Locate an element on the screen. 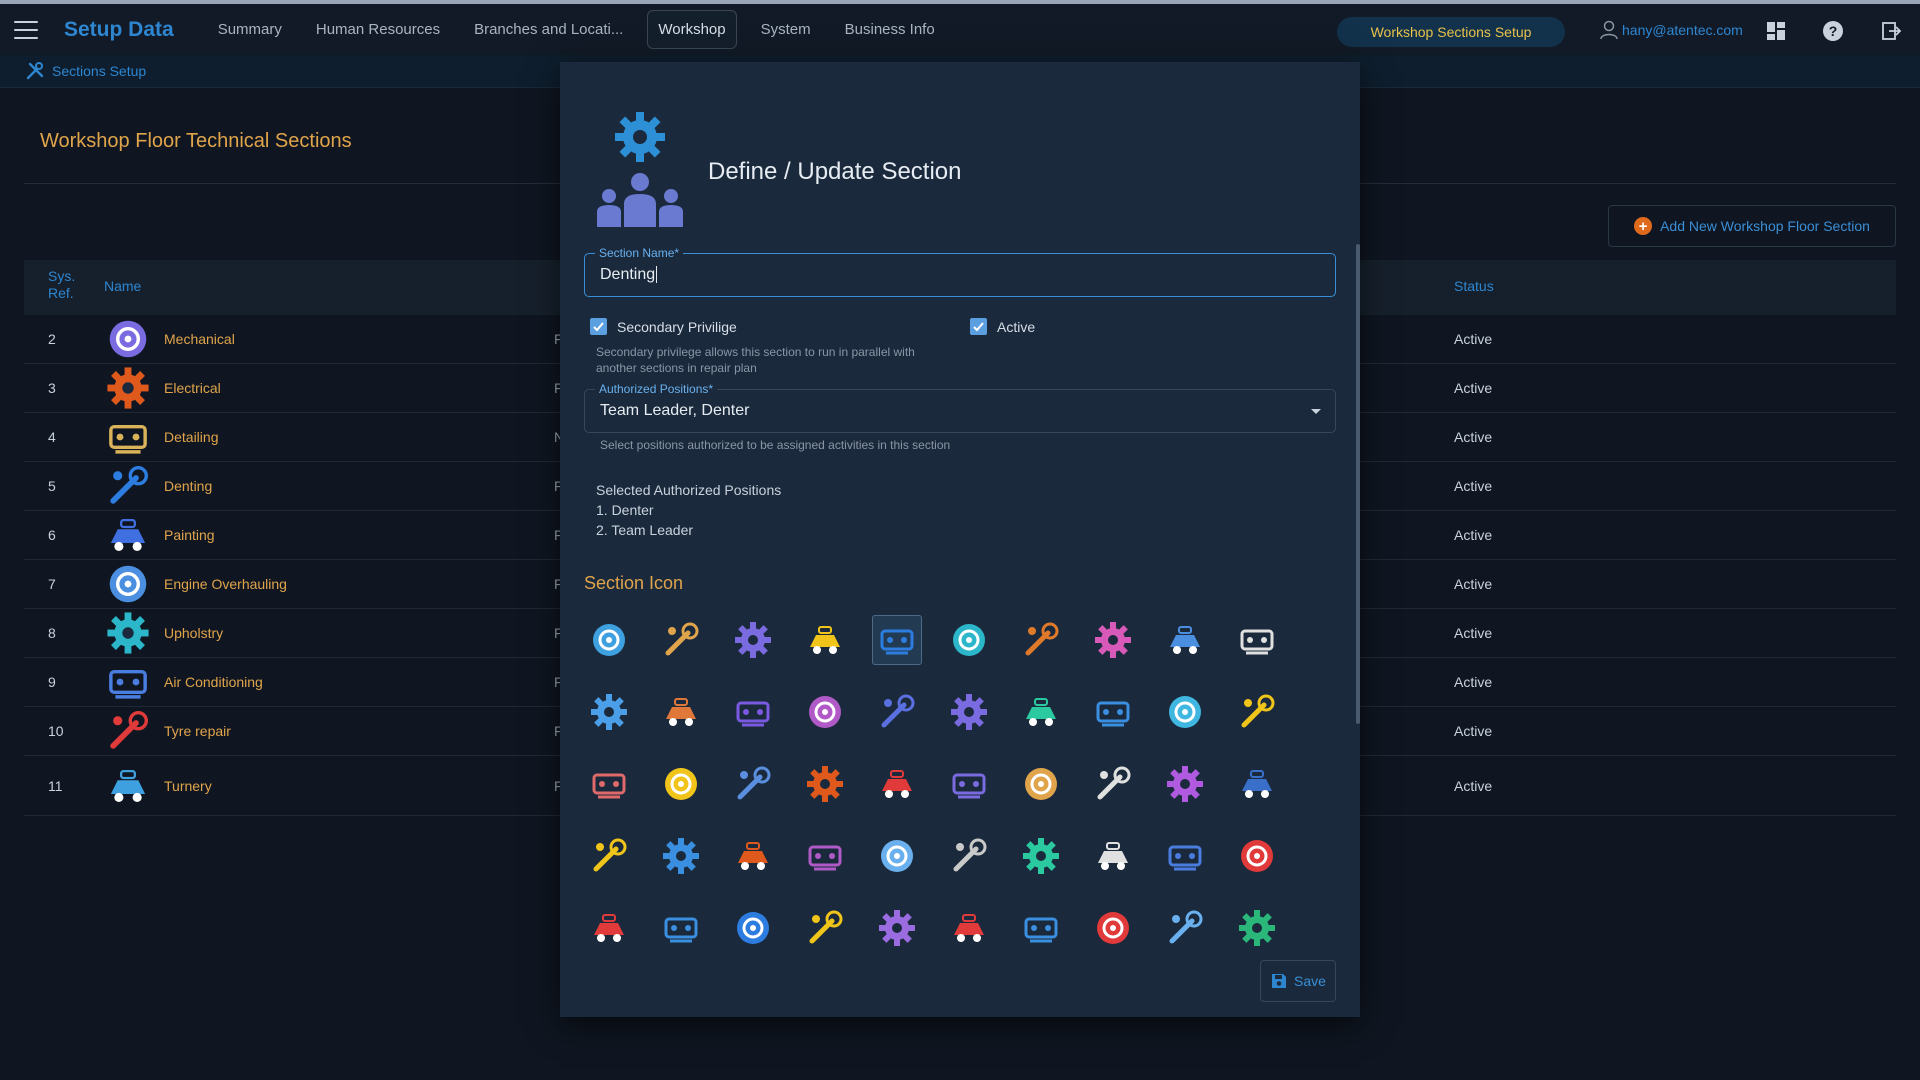  denting-hammer-icon is located at coordinates (897, 640).